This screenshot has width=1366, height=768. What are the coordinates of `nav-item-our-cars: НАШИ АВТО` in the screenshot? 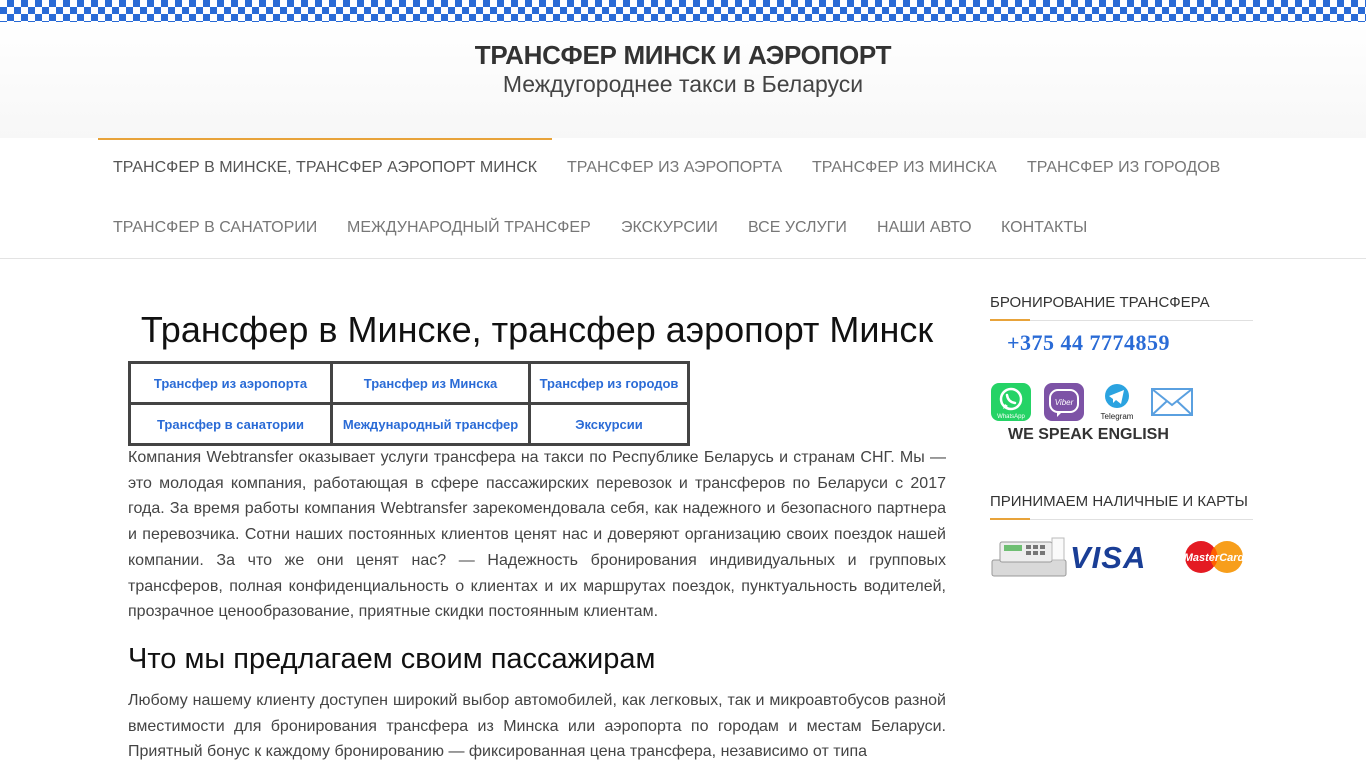 It's located at (924, 228).